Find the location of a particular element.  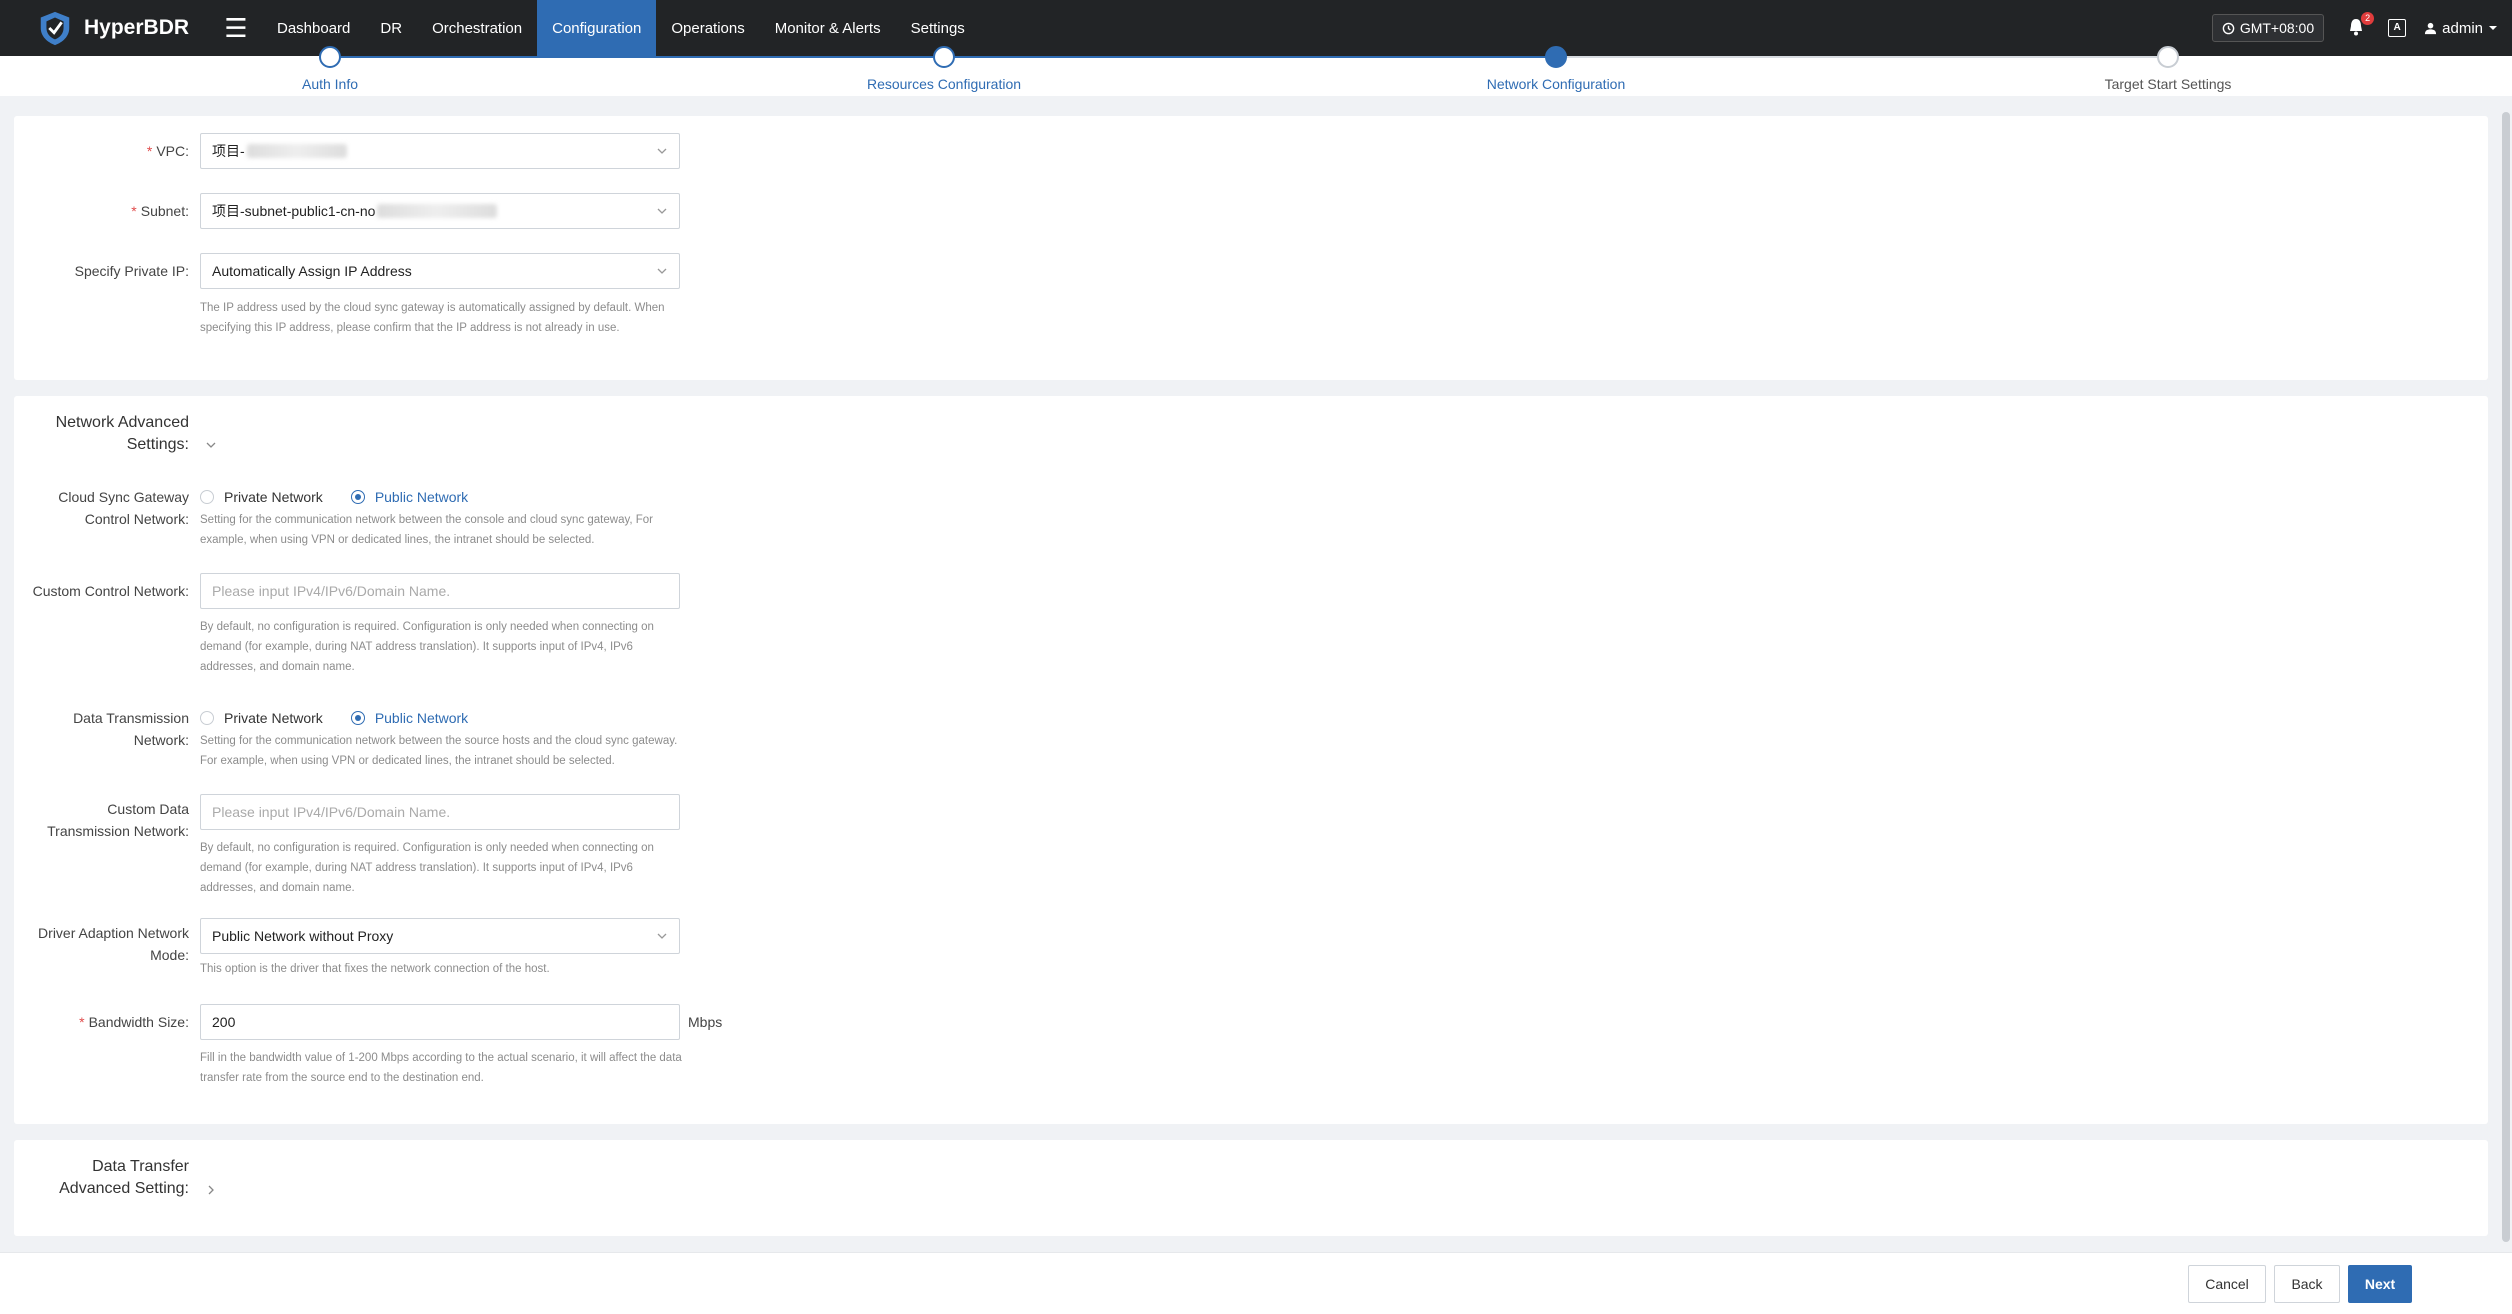

user-icon is located at coordinates (2431, 28).